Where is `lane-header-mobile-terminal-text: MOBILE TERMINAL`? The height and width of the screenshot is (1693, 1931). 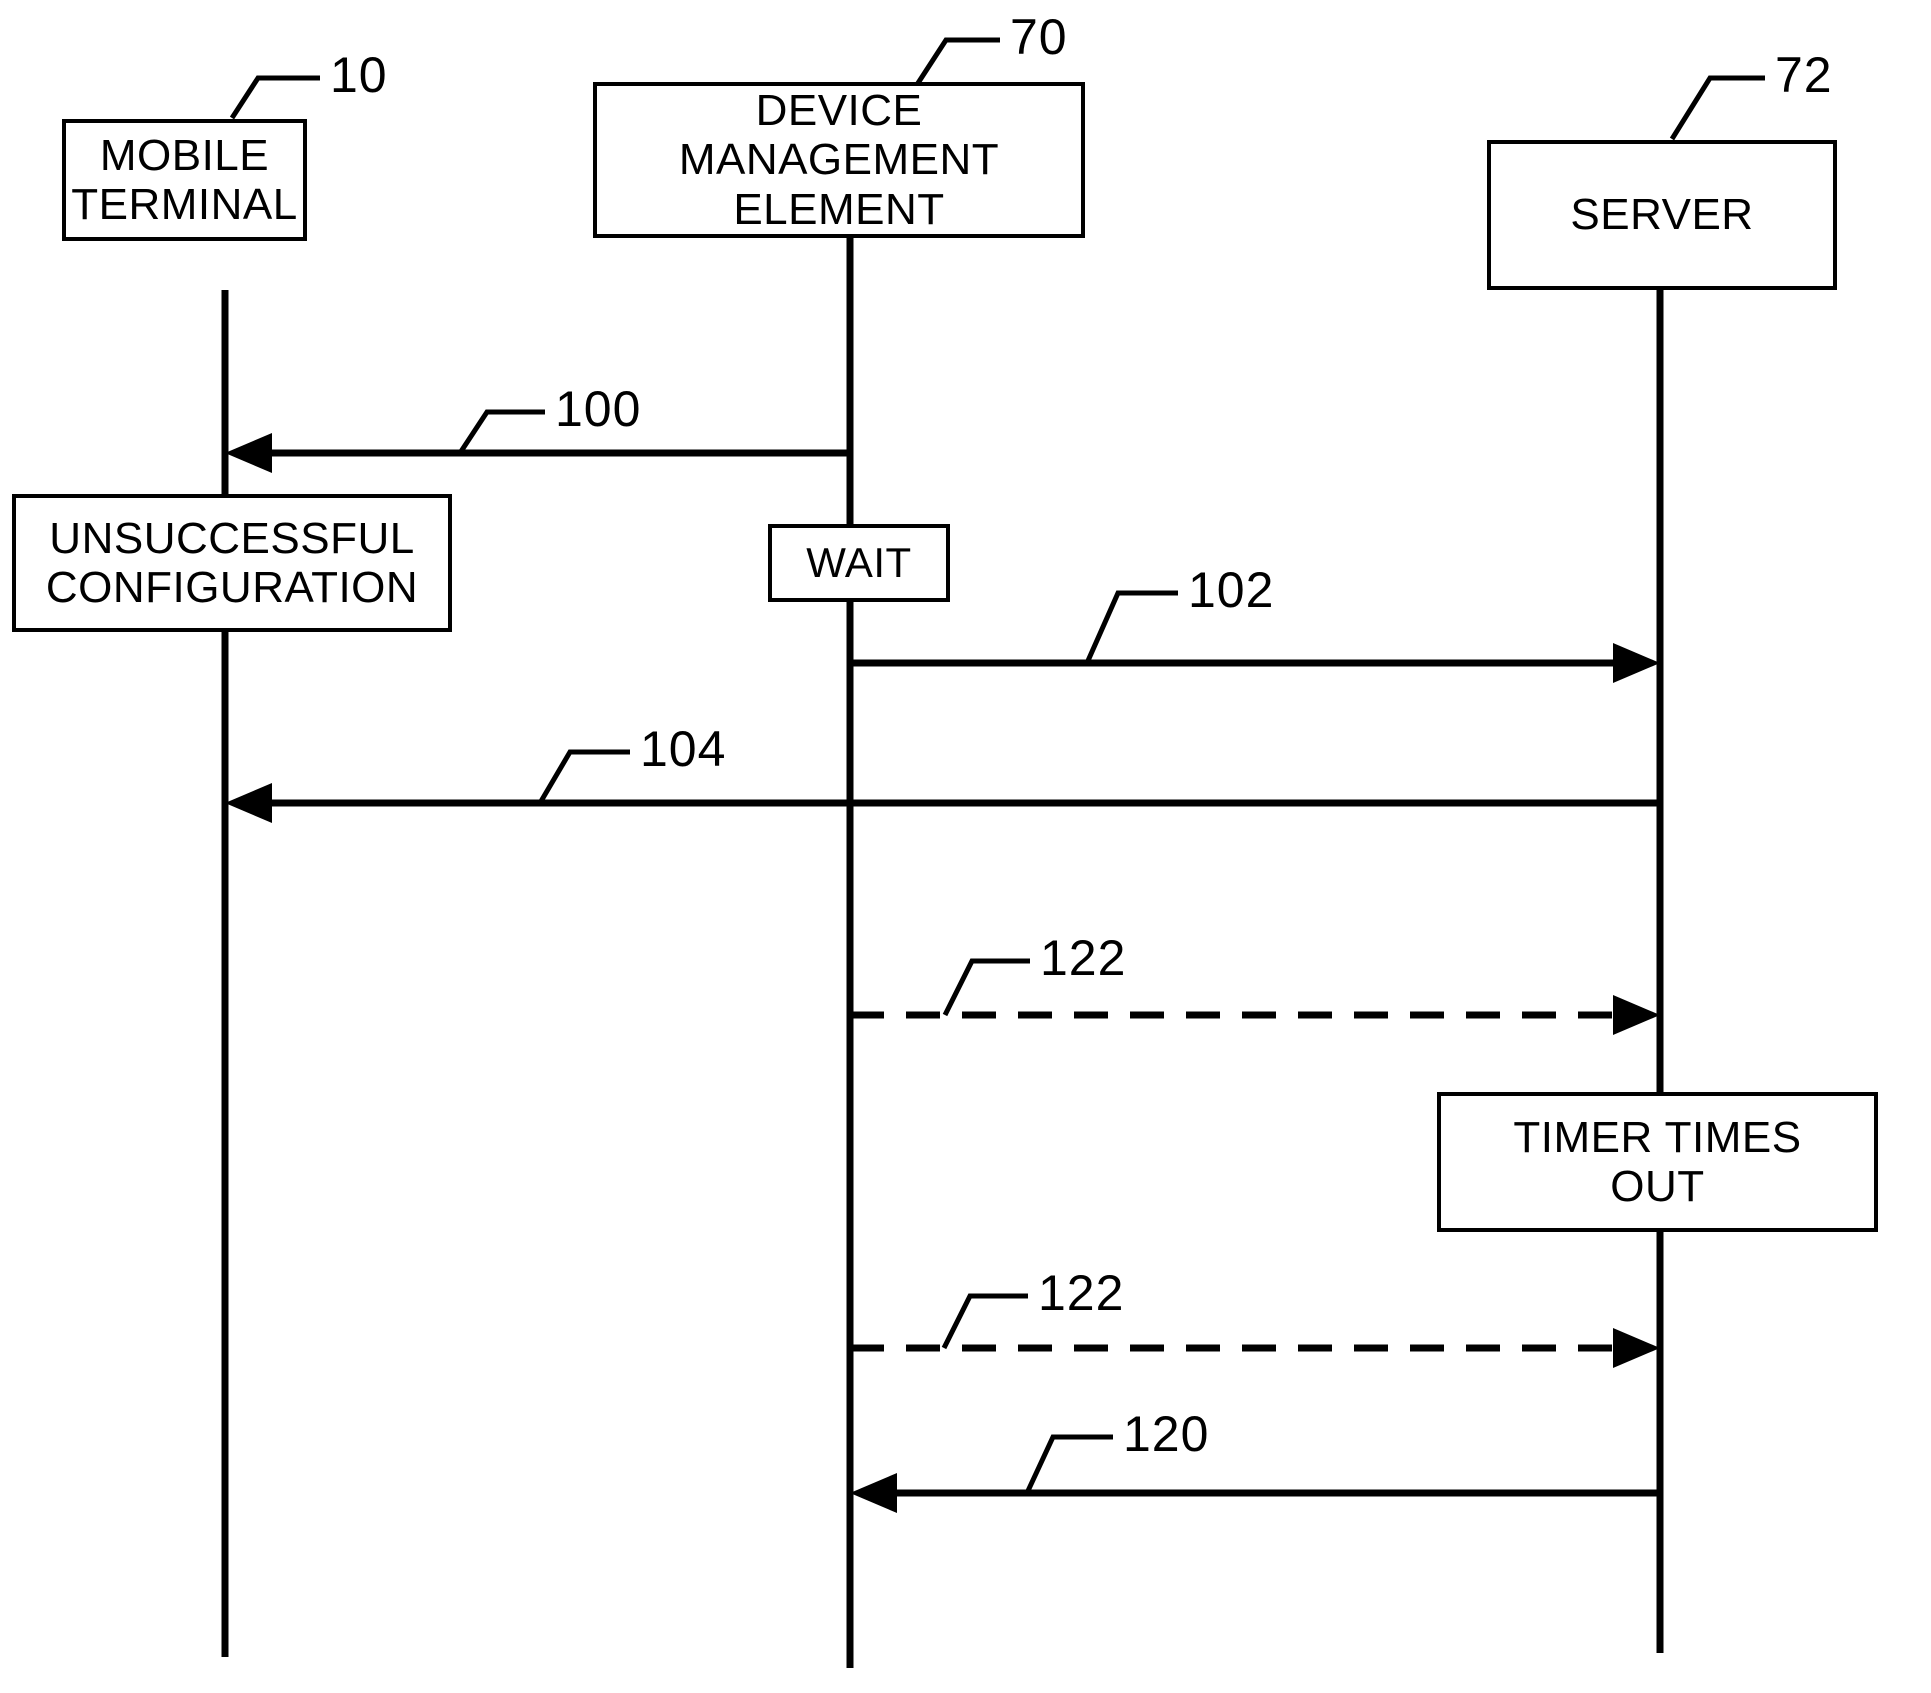 lane-header-mobile-terminal-text: MOBILE TERMINAL is located at coordinates (184, 180).